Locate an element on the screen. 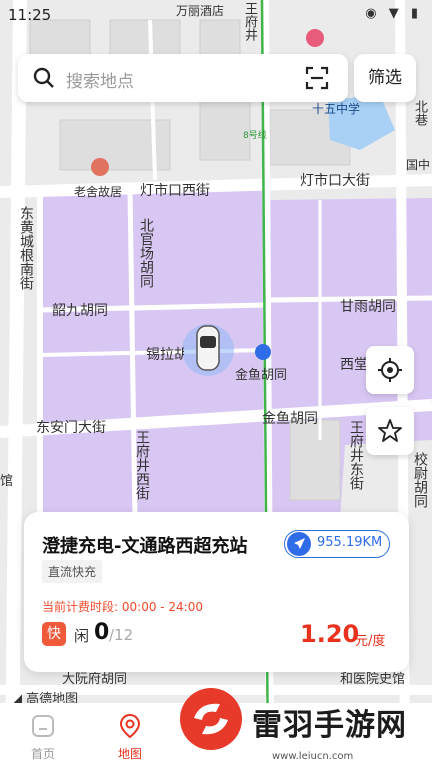  station-name: 澄捷充电-文通路西超充站 is located at coordinates (145, 546).